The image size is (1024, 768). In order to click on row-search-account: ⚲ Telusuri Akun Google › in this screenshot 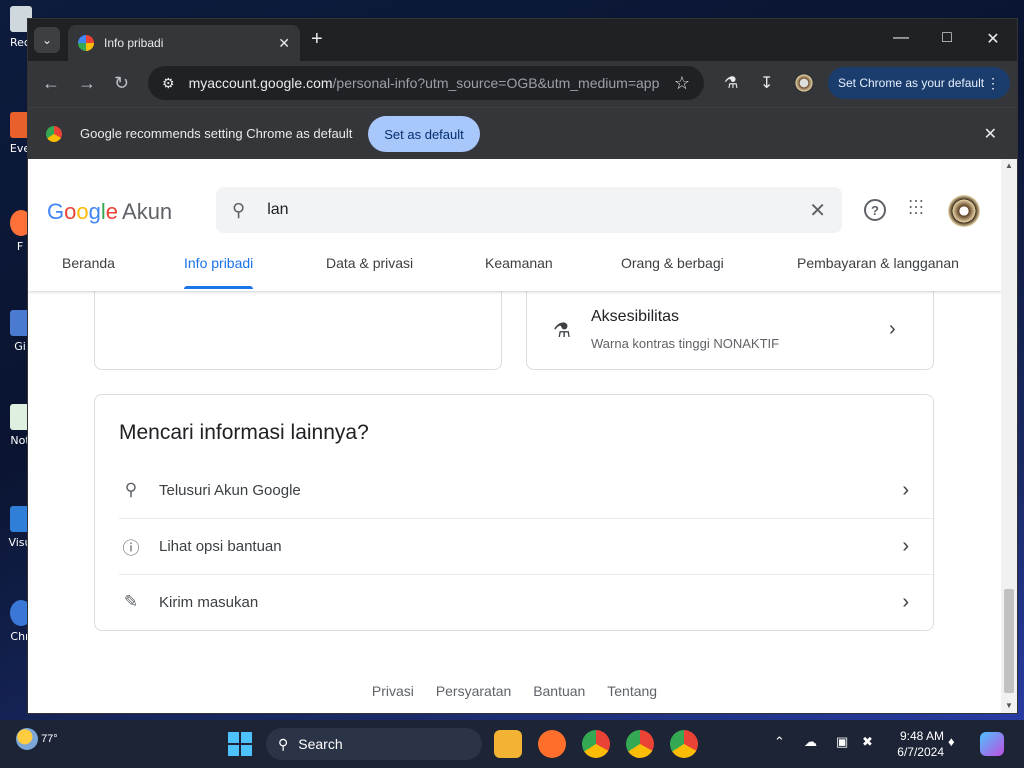, I will do `click(527, 490)`.